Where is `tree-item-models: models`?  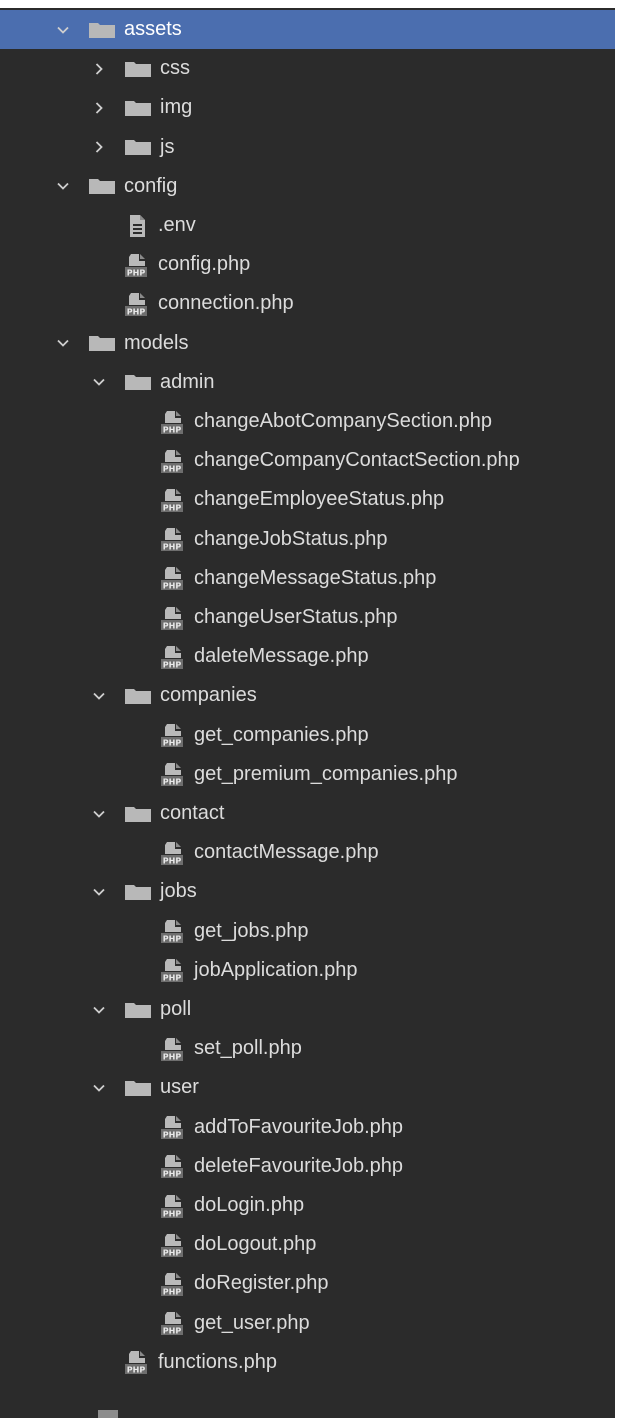
tree-item-models: models is located at coordinates (307, 343).